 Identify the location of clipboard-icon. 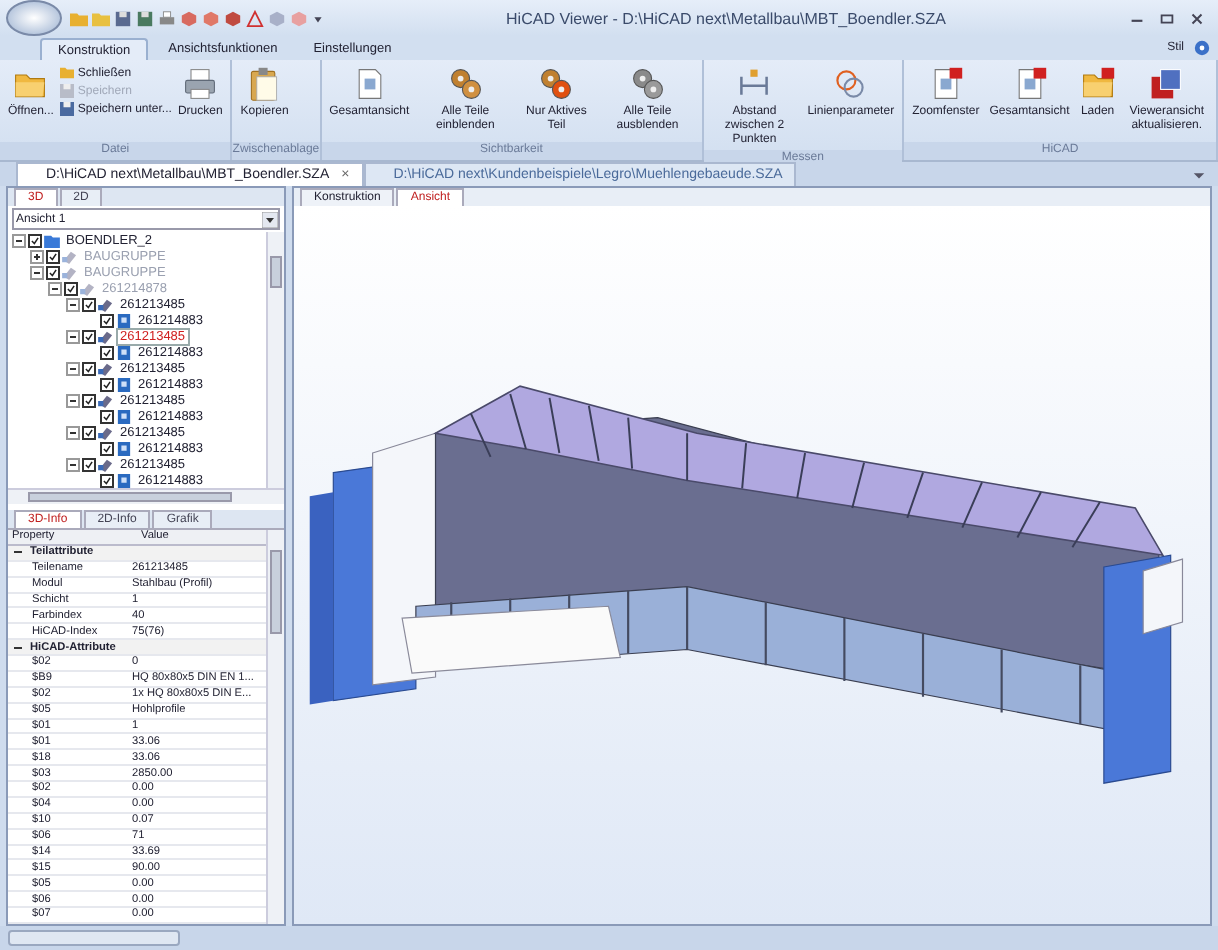
(264, 84).